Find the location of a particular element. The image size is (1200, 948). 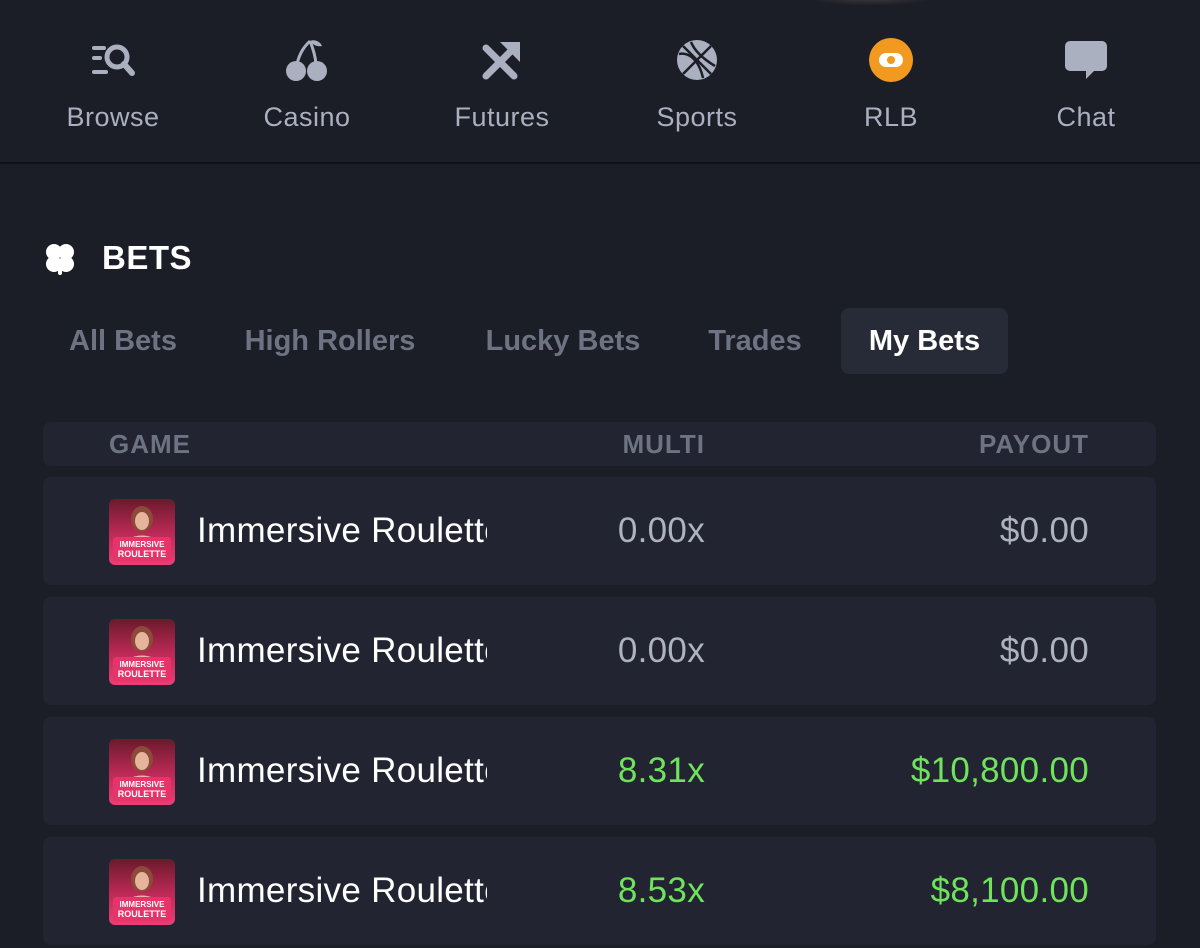

tab-my-bets: My Bets is located at coordinates (924, 341).